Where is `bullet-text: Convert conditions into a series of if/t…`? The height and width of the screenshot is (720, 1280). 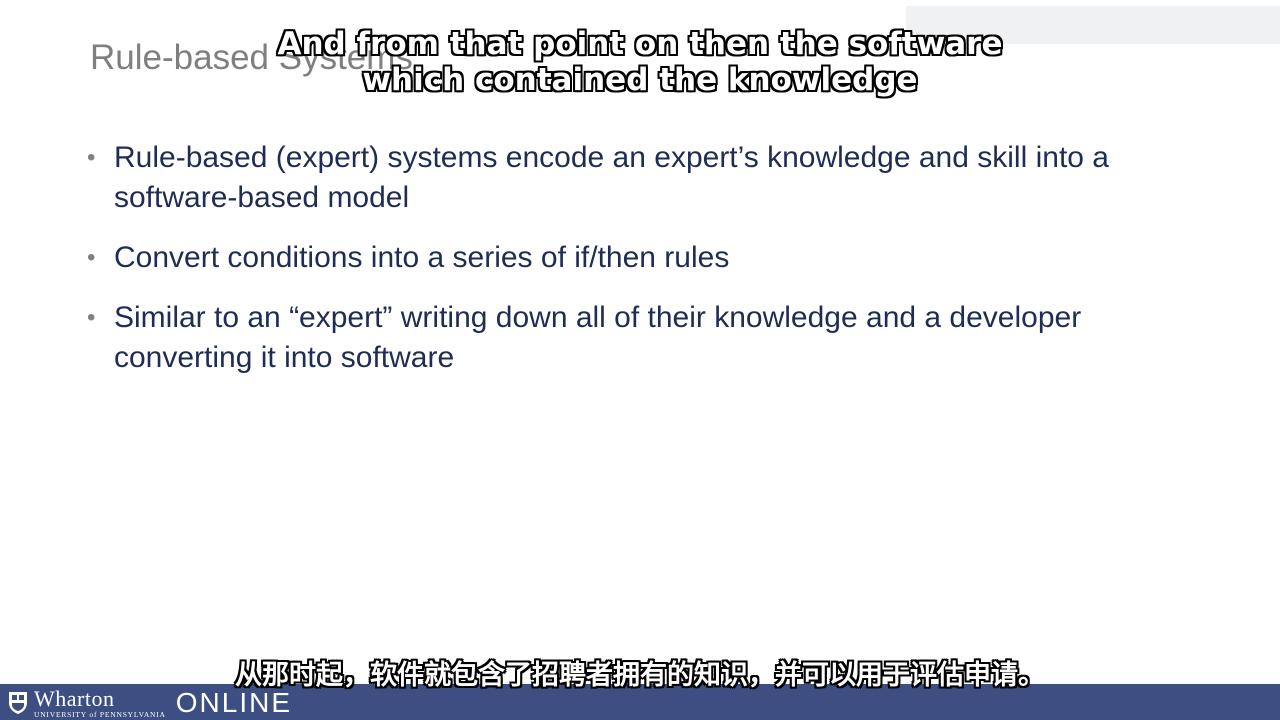 bullet-text: Convert conditions into a series of if/t… is located at coordinates (422, 257).